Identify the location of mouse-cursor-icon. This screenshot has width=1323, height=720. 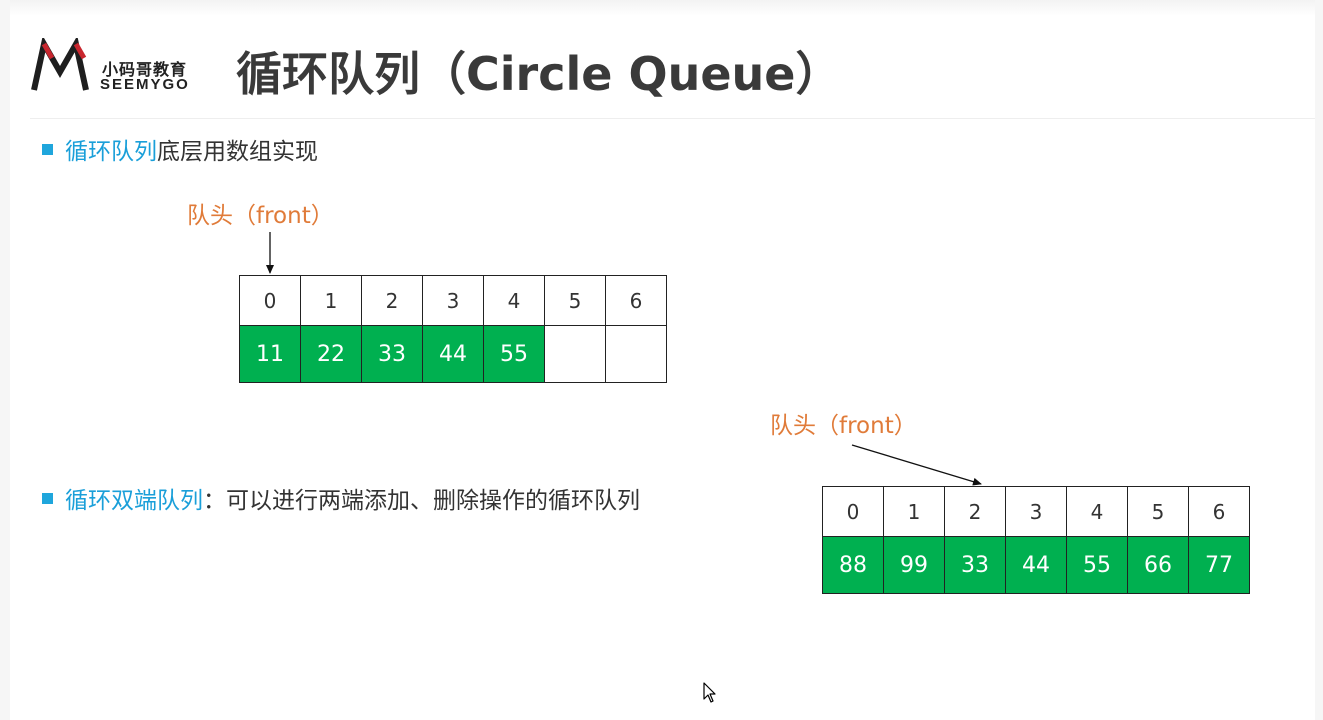
(709, 692).